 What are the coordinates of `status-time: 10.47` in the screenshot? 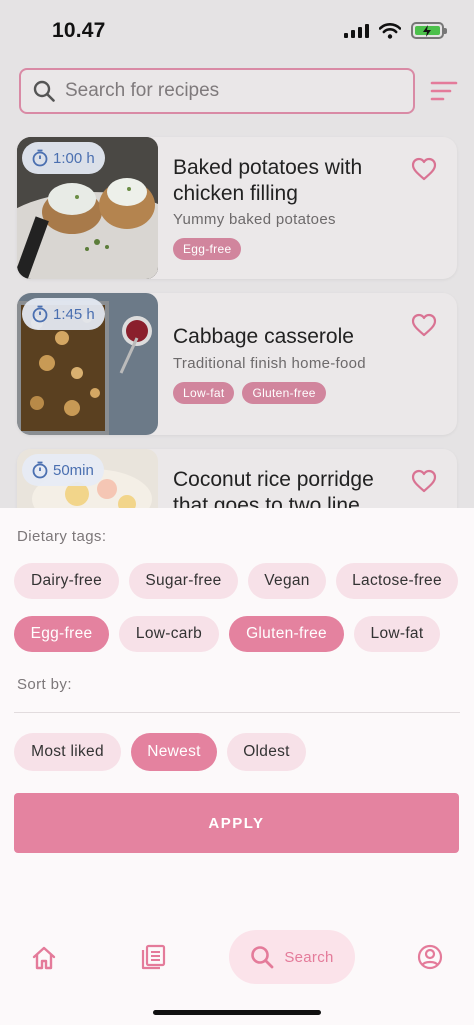 It's located at (79, 30).